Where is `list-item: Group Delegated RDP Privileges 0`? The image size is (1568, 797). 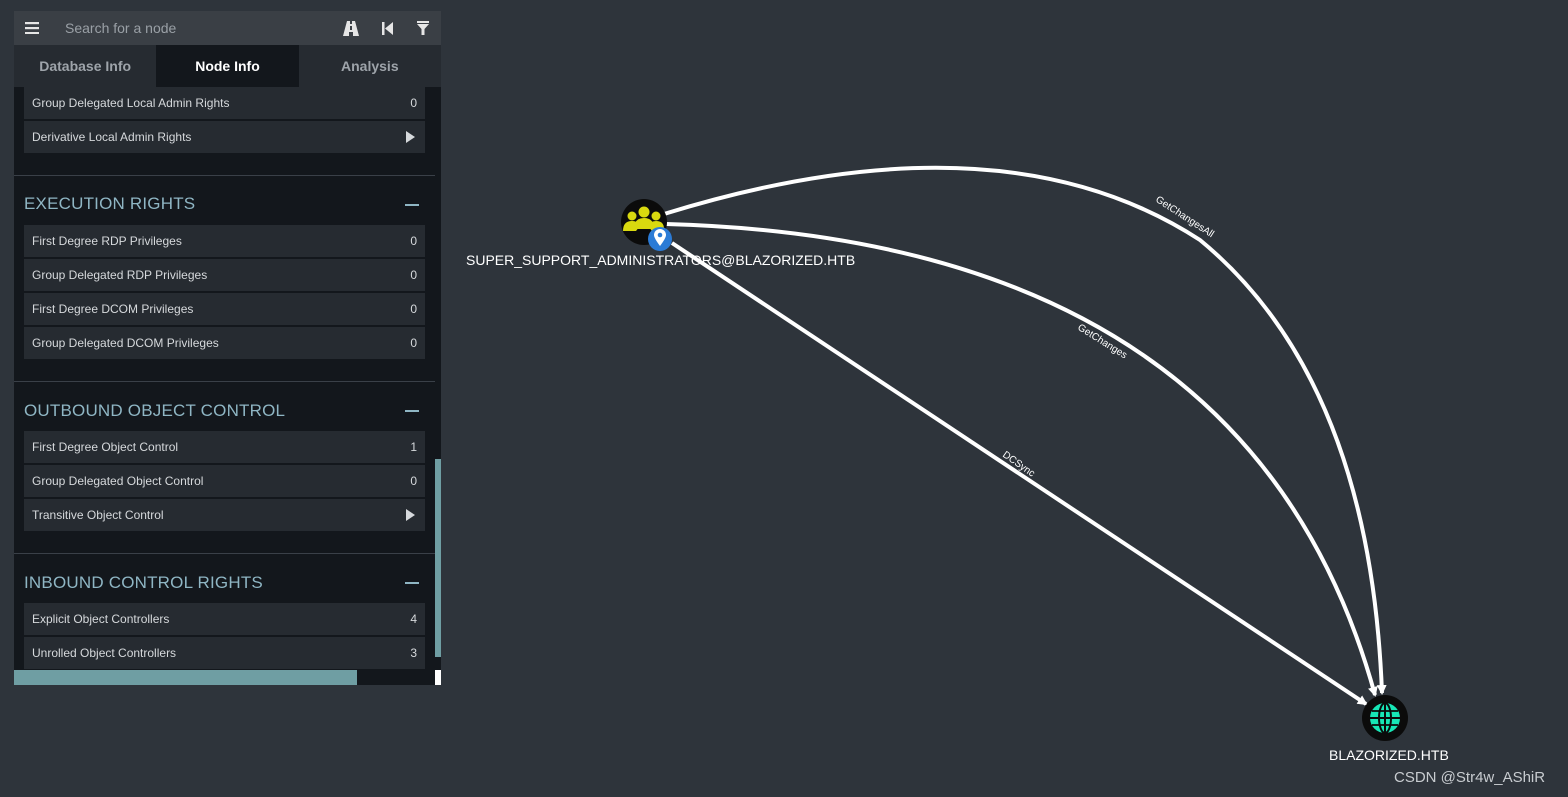 list-item: Group Delegated RDP Privileges 0 is located at coordinates (224, 275).